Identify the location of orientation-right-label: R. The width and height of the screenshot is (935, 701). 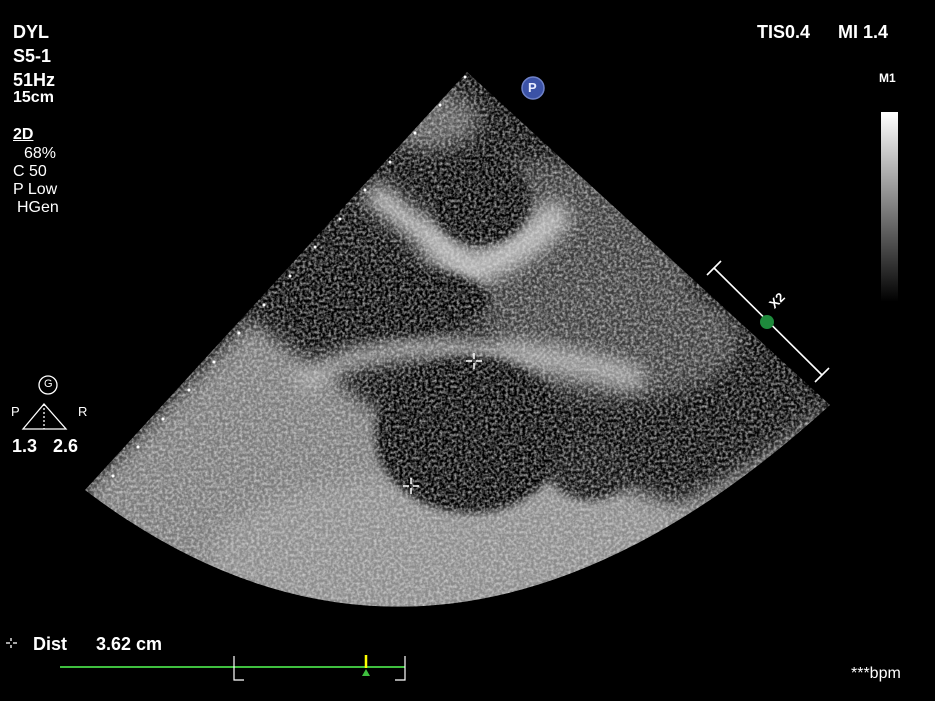
(83, 411).